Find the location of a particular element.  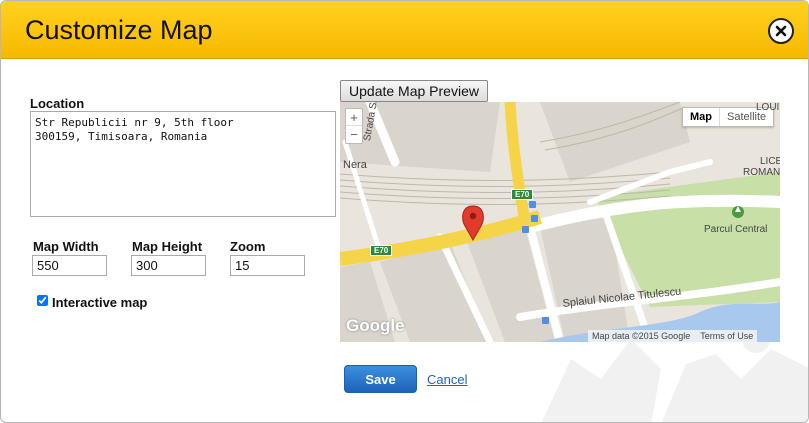

map-height-label: Map Height is located at coordinates (167, 246).